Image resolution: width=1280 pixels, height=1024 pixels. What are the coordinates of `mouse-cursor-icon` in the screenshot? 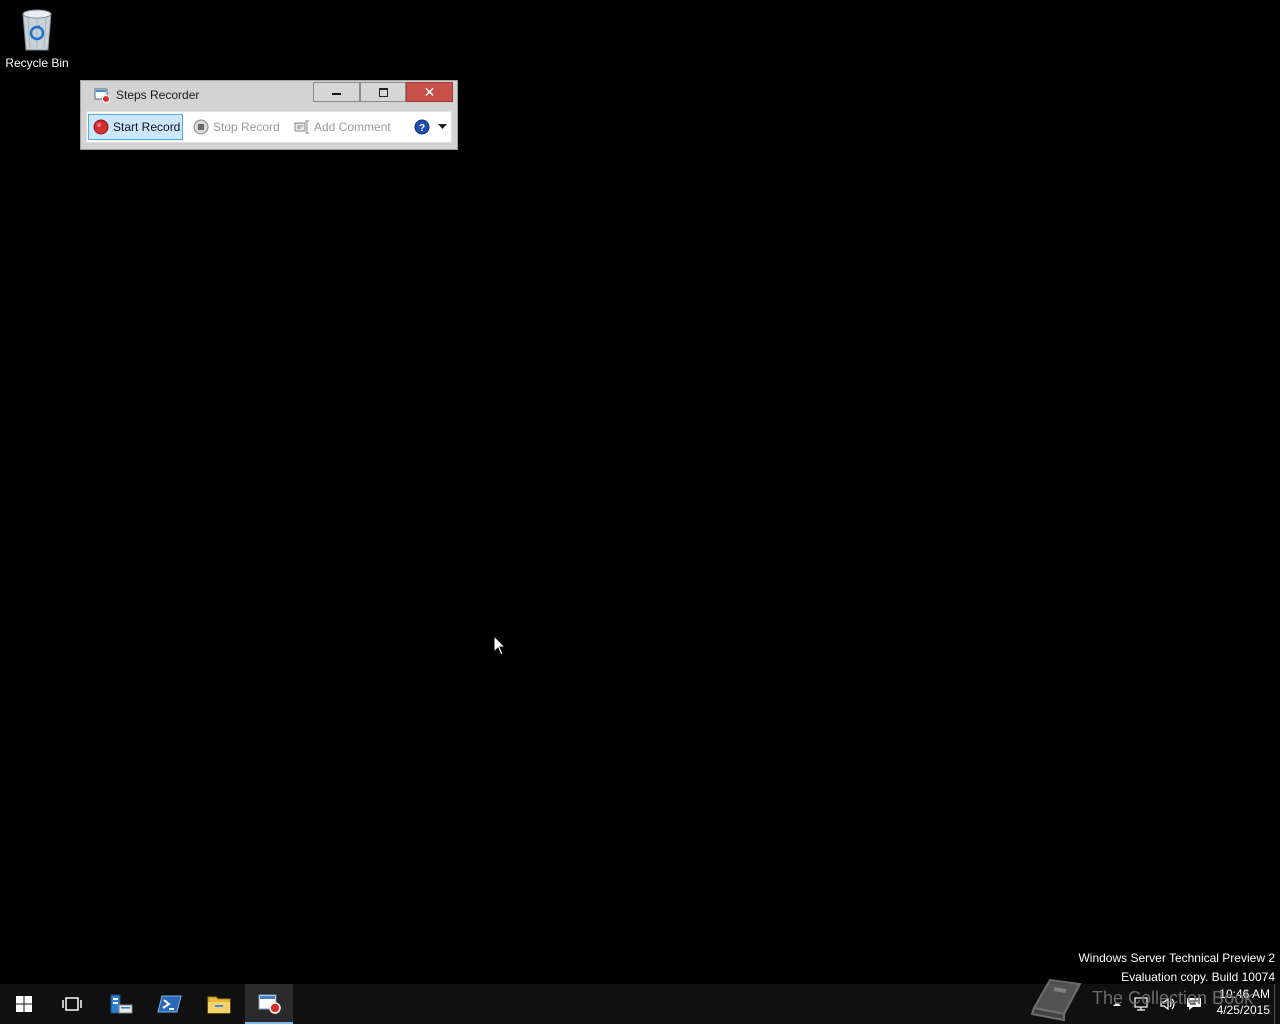 It's located at (500, 645).